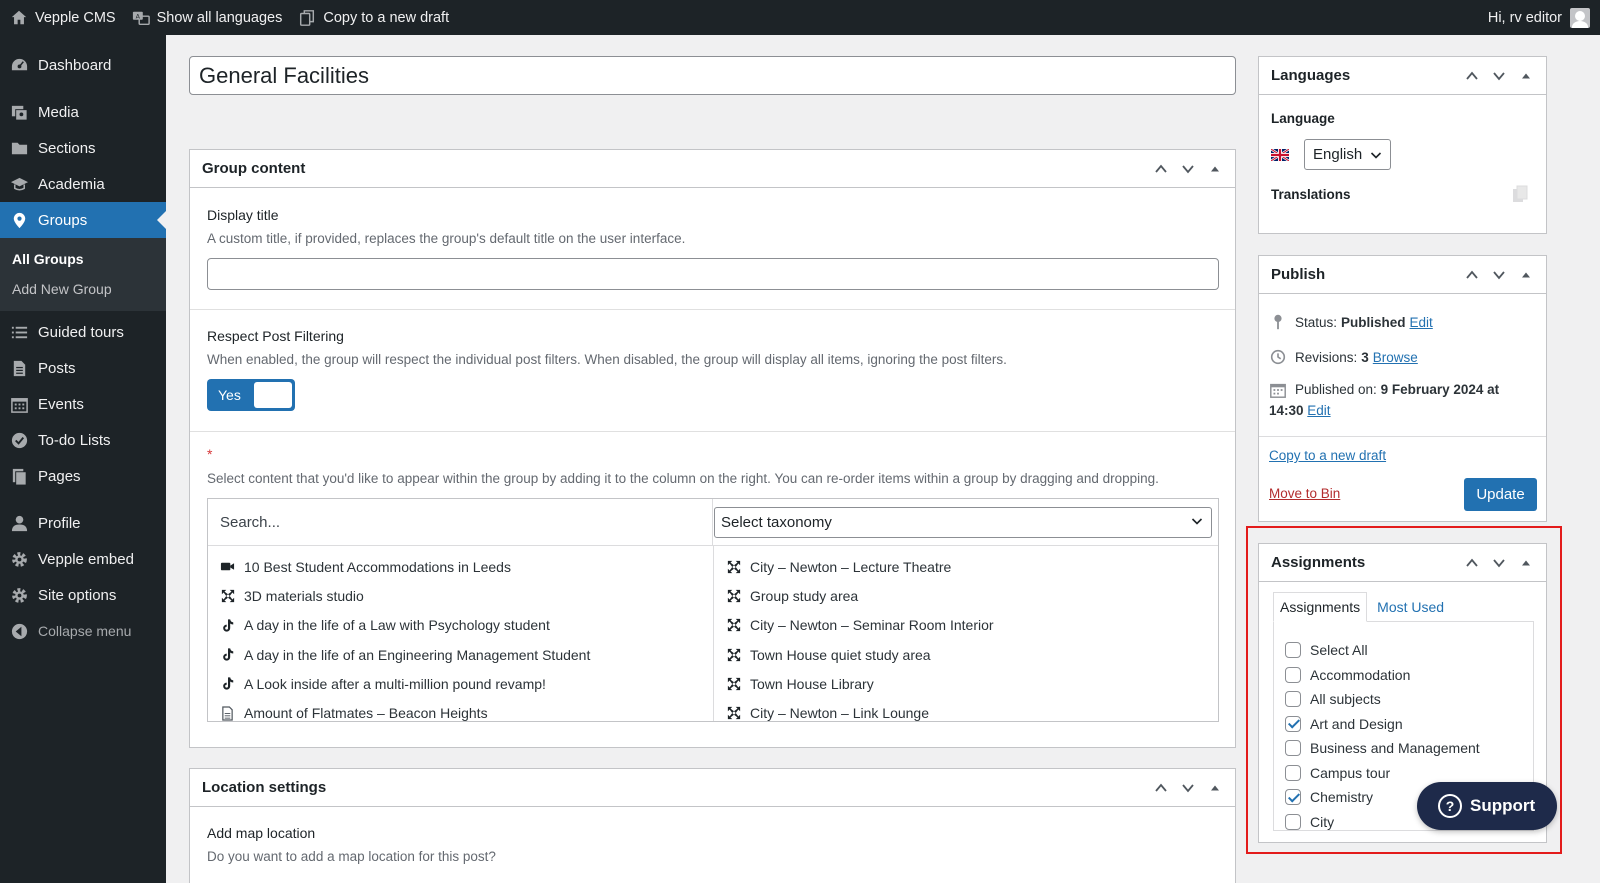  Describe the element at coordinates (712, 169) in the screenshot. I see `group-content-header: Group content` at that location.